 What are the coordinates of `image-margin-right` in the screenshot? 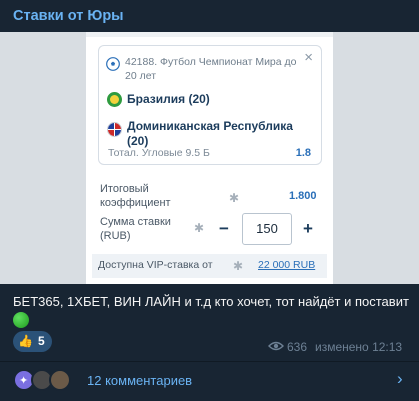 It's located at (376, 158).